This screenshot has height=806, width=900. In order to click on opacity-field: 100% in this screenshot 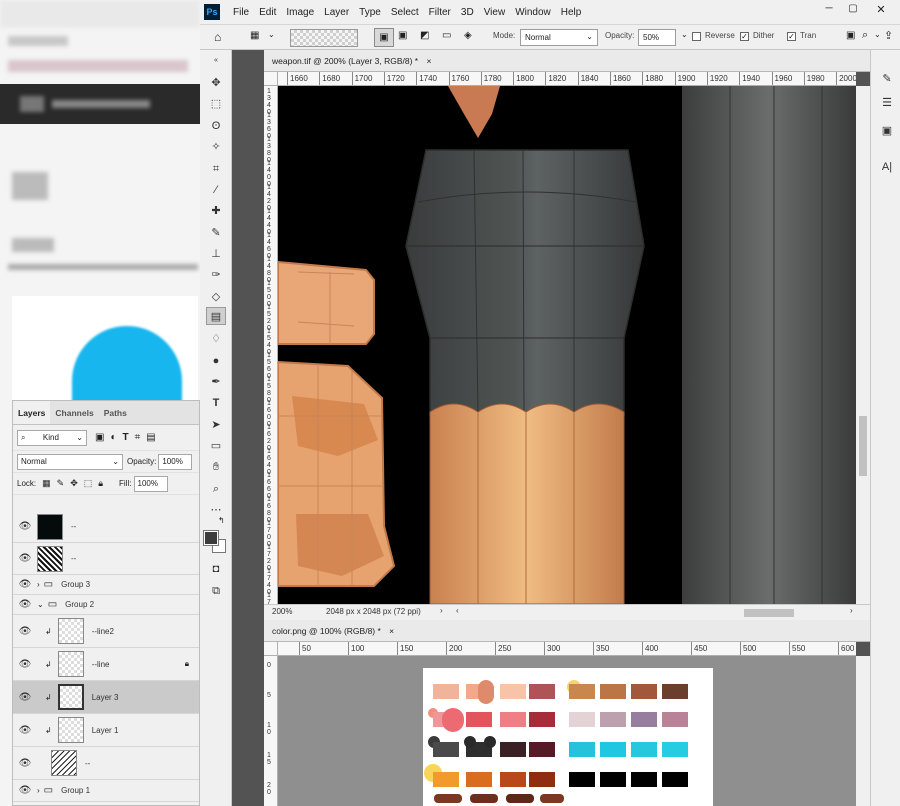, I will do `click(175, 461)`.